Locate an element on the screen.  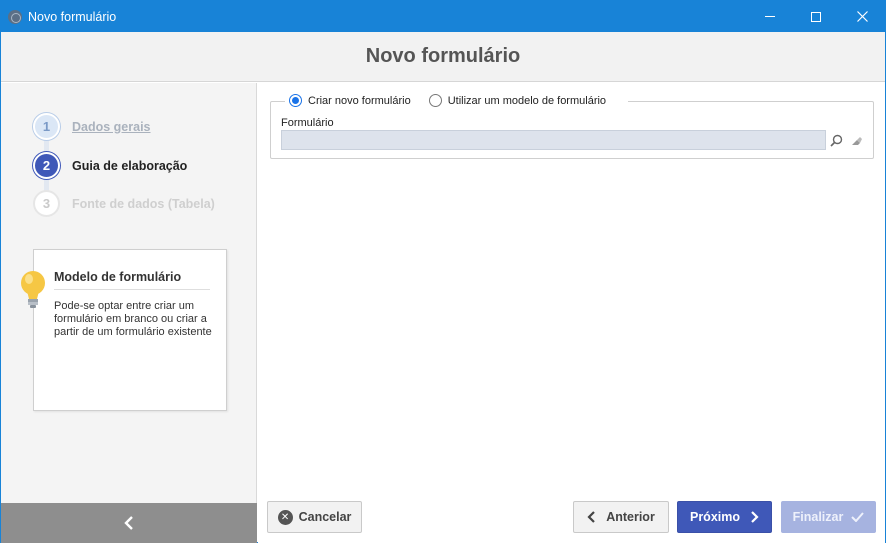
search-icon is located at coordinates (835, 140).